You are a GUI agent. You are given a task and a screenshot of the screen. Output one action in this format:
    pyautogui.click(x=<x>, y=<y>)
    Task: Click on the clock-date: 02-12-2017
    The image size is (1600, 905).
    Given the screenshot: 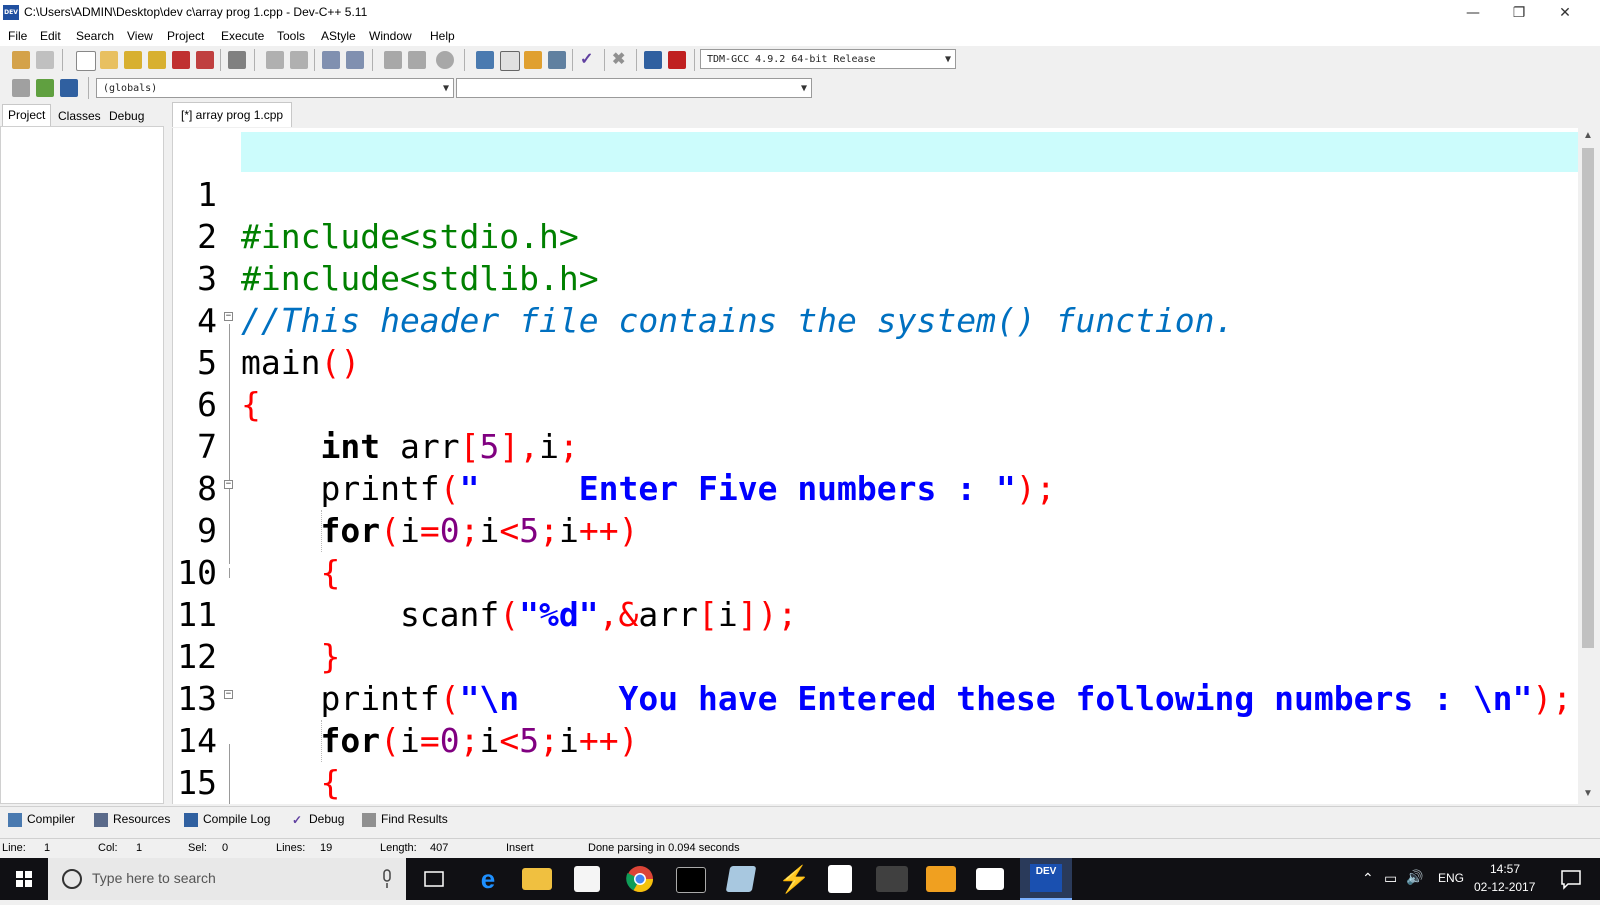 What is the action you would take?
    pyautogui.click(x=1504, y=887)
    